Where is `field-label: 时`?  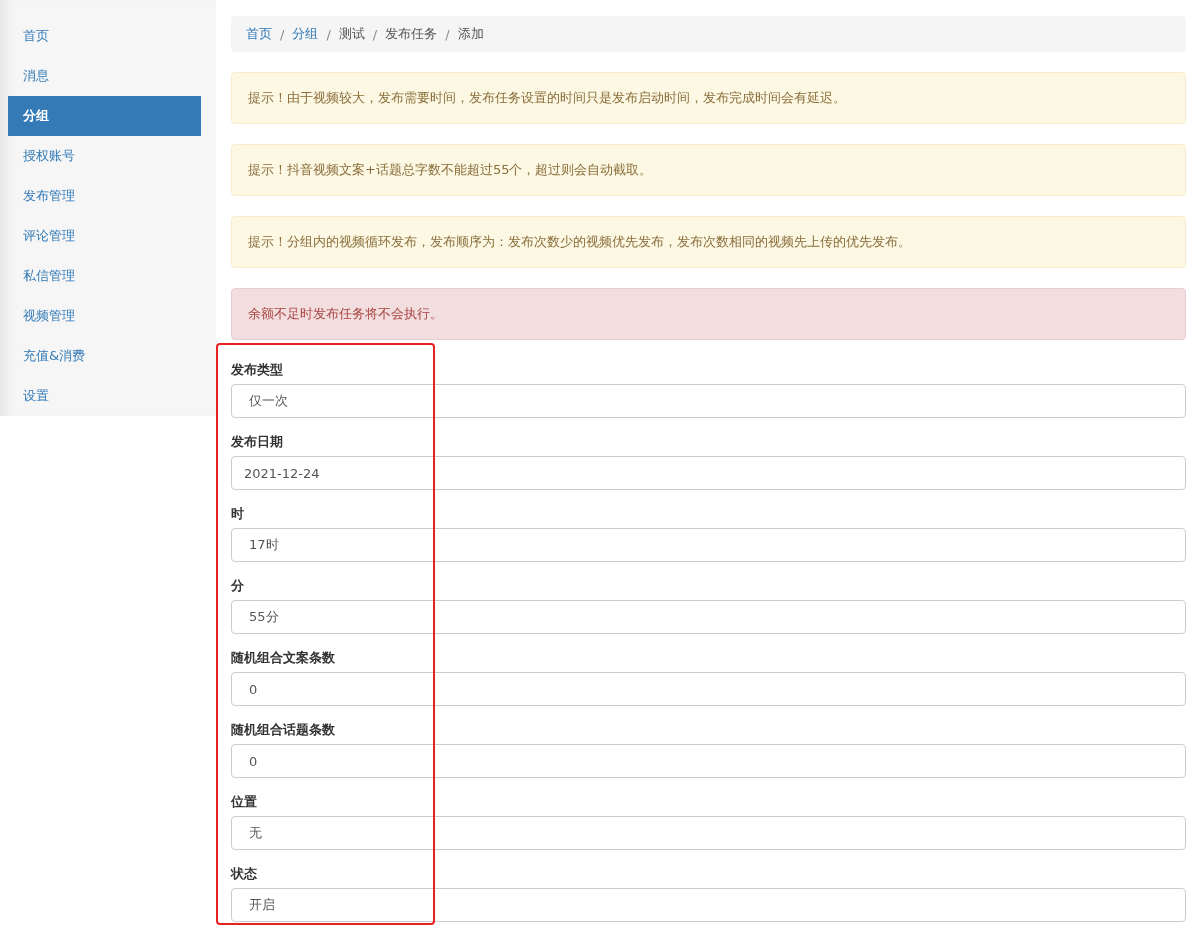
field-label: 时 is located at coordinates (238, 514).